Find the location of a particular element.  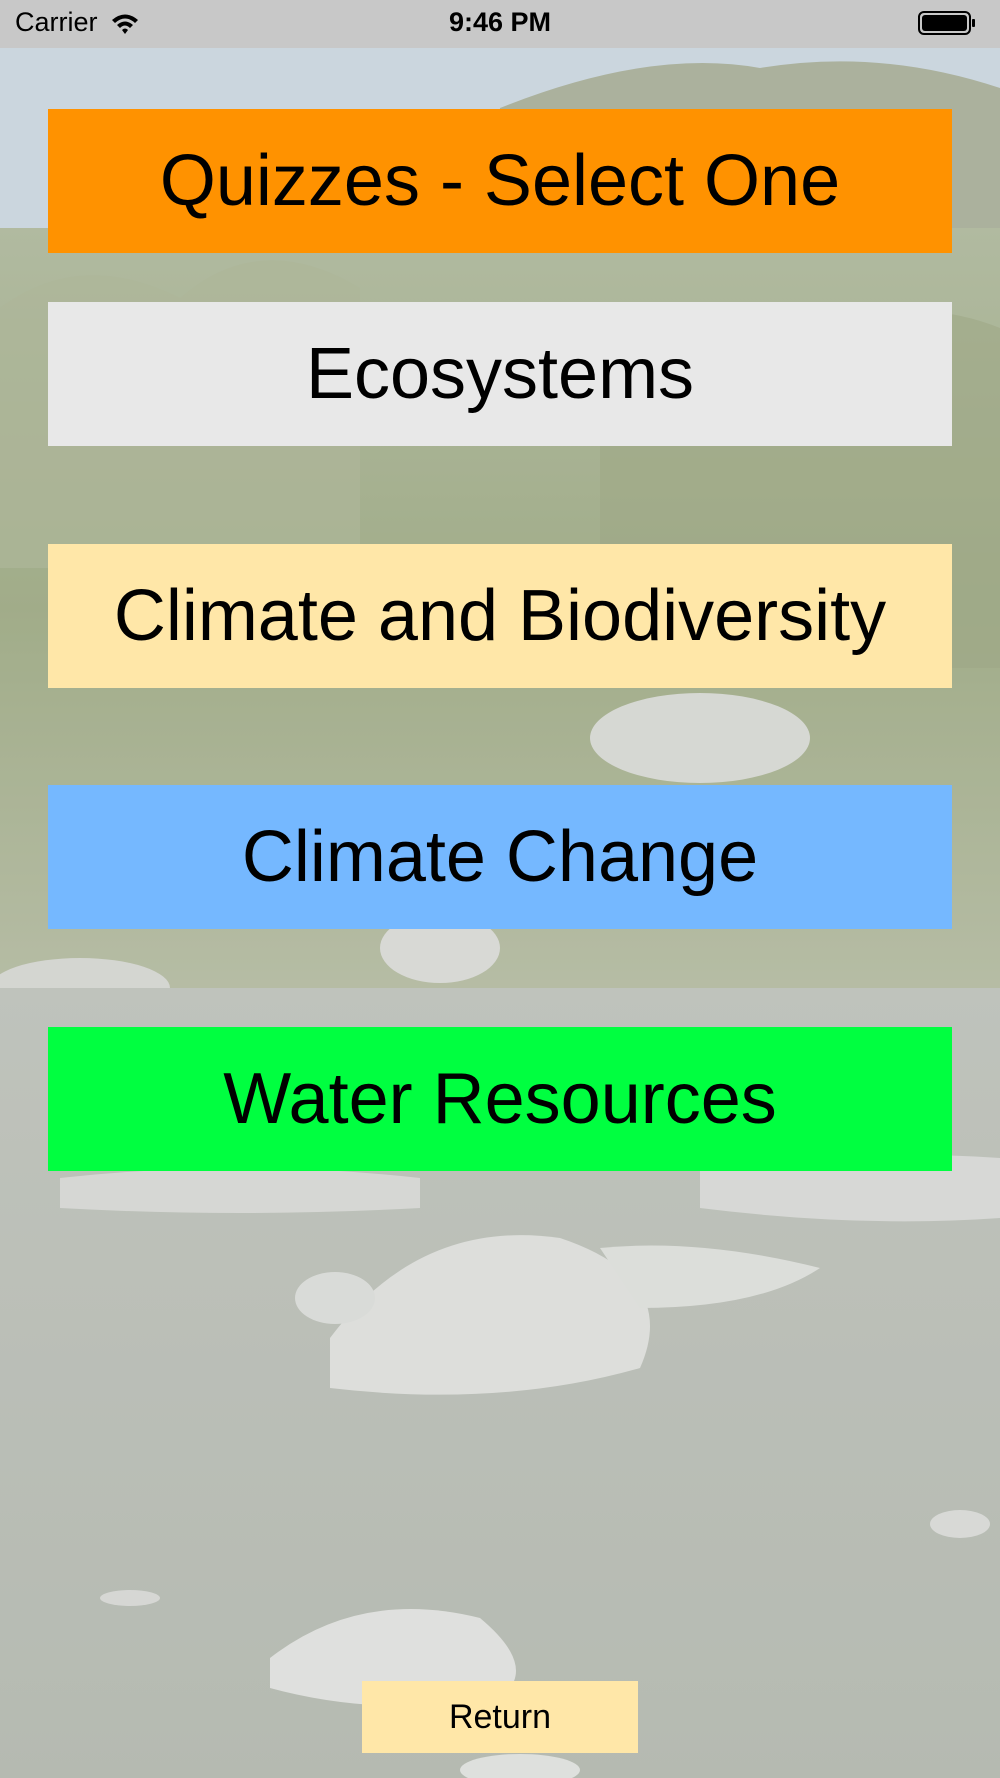

quiz-button-water-resources: Water Resources is located at coordinates (500, 1099).